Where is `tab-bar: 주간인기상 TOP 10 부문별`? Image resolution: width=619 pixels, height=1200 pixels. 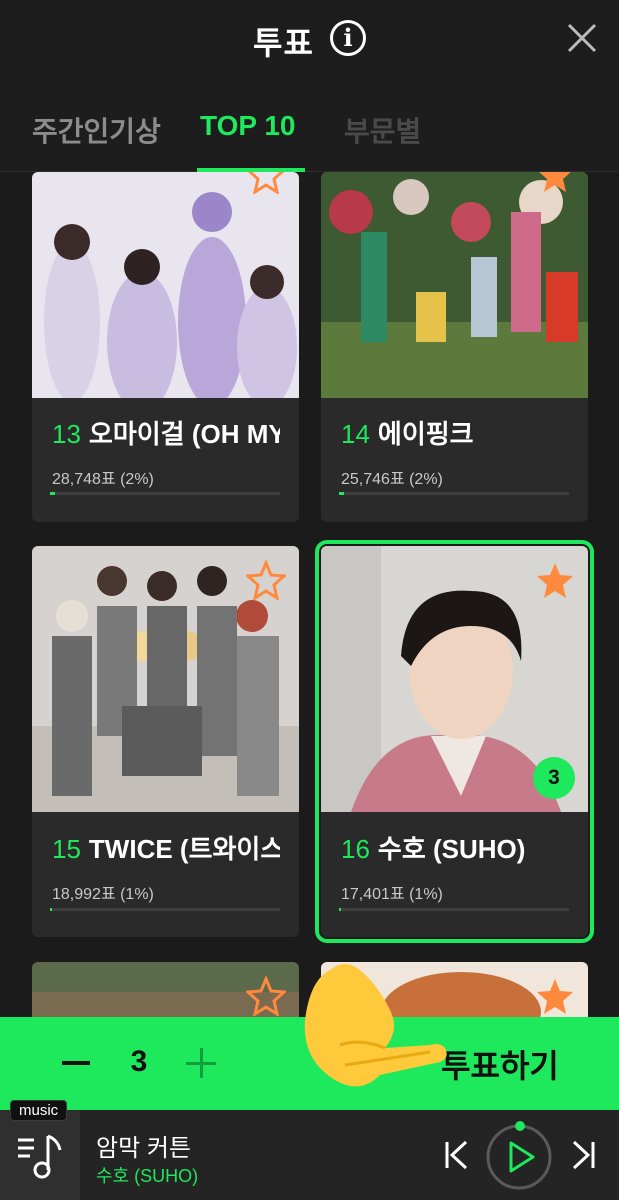
tab-bar: 주간인기상 TOP 10 부문별 is located at coordinates (309, 126).